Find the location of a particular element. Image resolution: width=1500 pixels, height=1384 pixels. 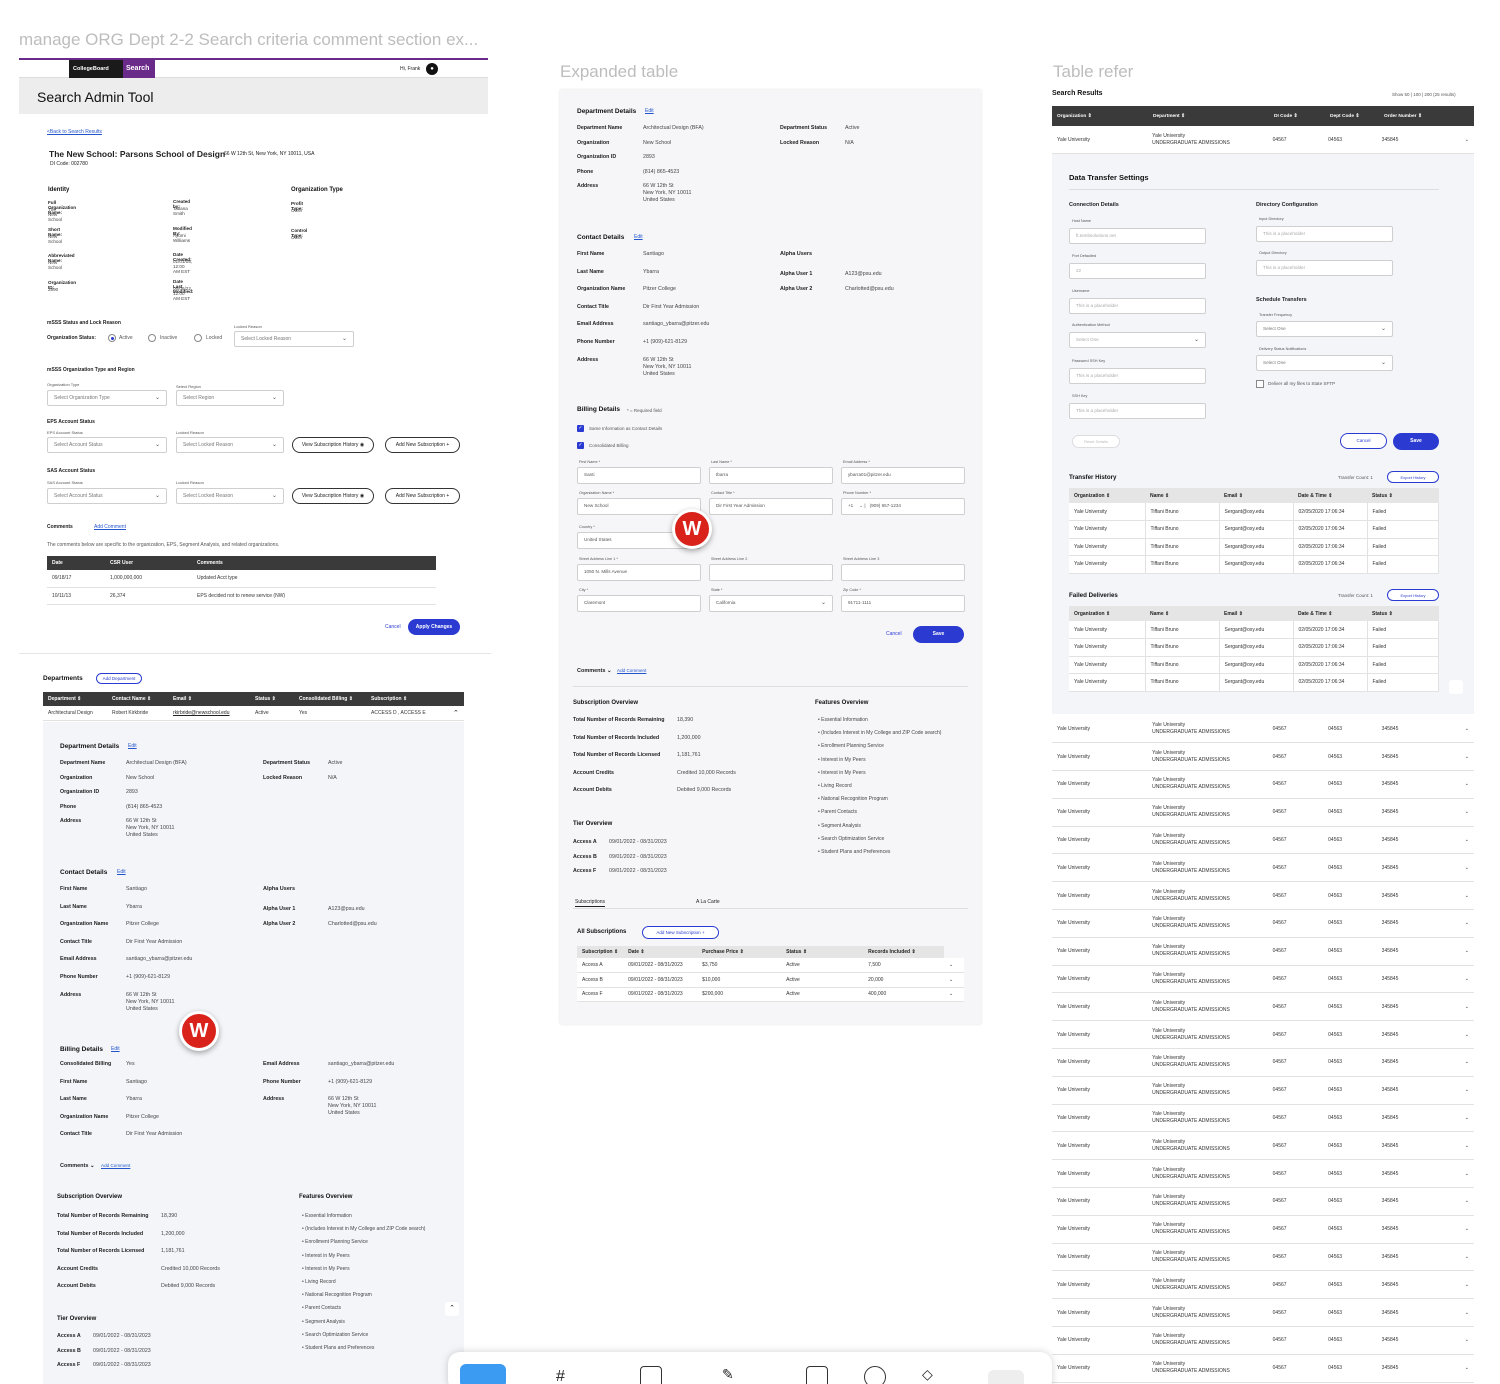

col-comments: Comments is located at coordinates (314, 563).